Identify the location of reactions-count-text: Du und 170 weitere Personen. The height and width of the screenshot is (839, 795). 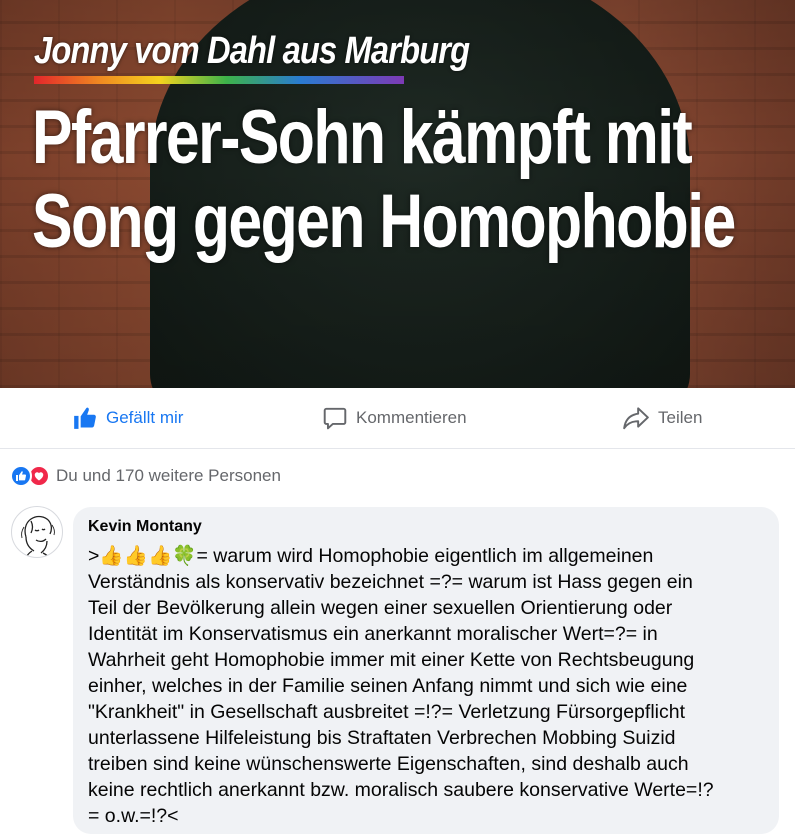
(168, 475).